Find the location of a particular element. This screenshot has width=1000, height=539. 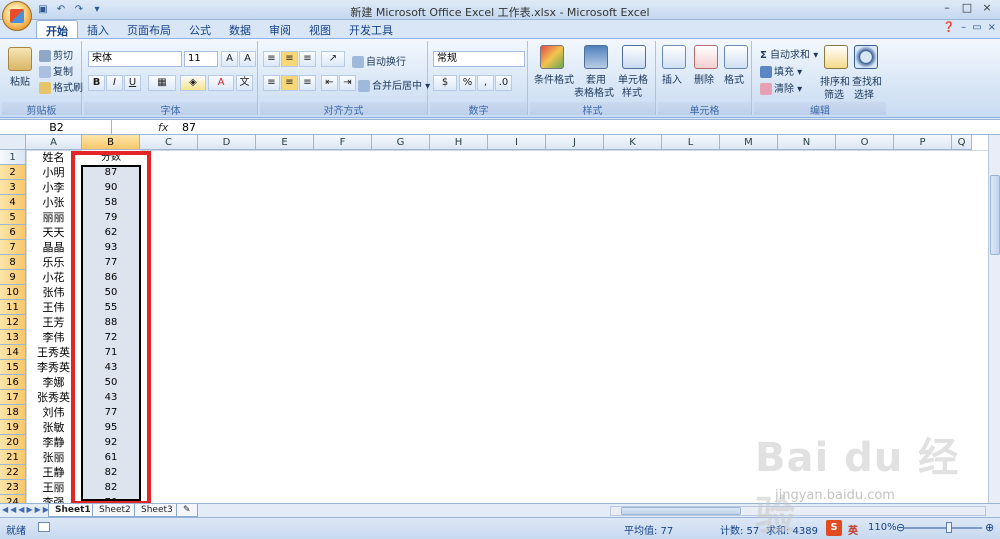

restore-icon: ▭ is located at coordinates (976, 27).